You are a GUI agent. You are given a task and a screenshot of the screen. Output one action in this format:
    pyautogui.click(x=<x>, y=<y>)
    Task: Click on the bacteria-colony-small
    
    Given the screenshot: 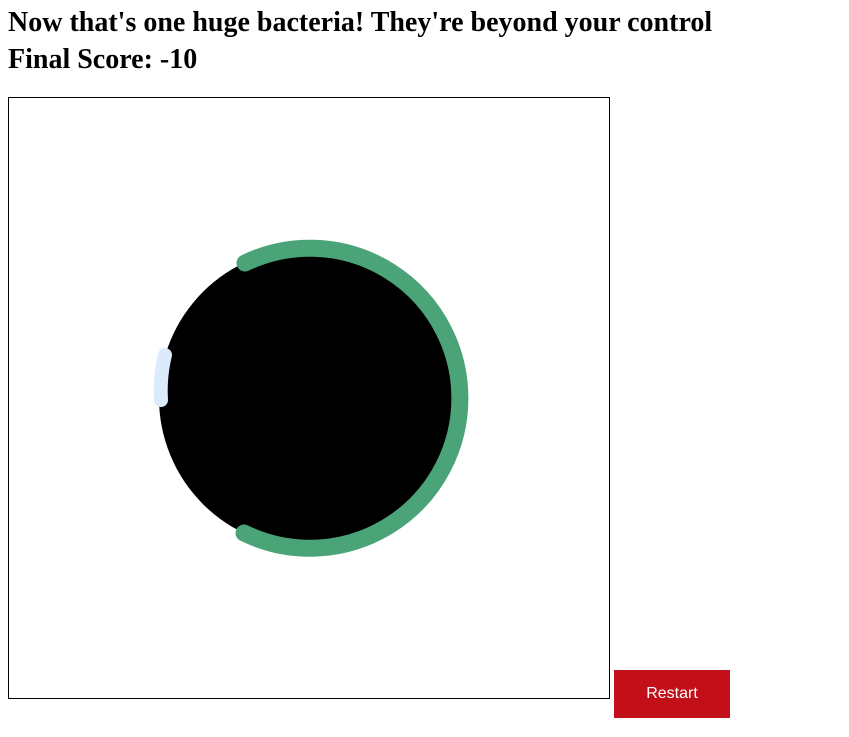 What is the action you would take?
    pyautogui.click(x=162, y=377)
    